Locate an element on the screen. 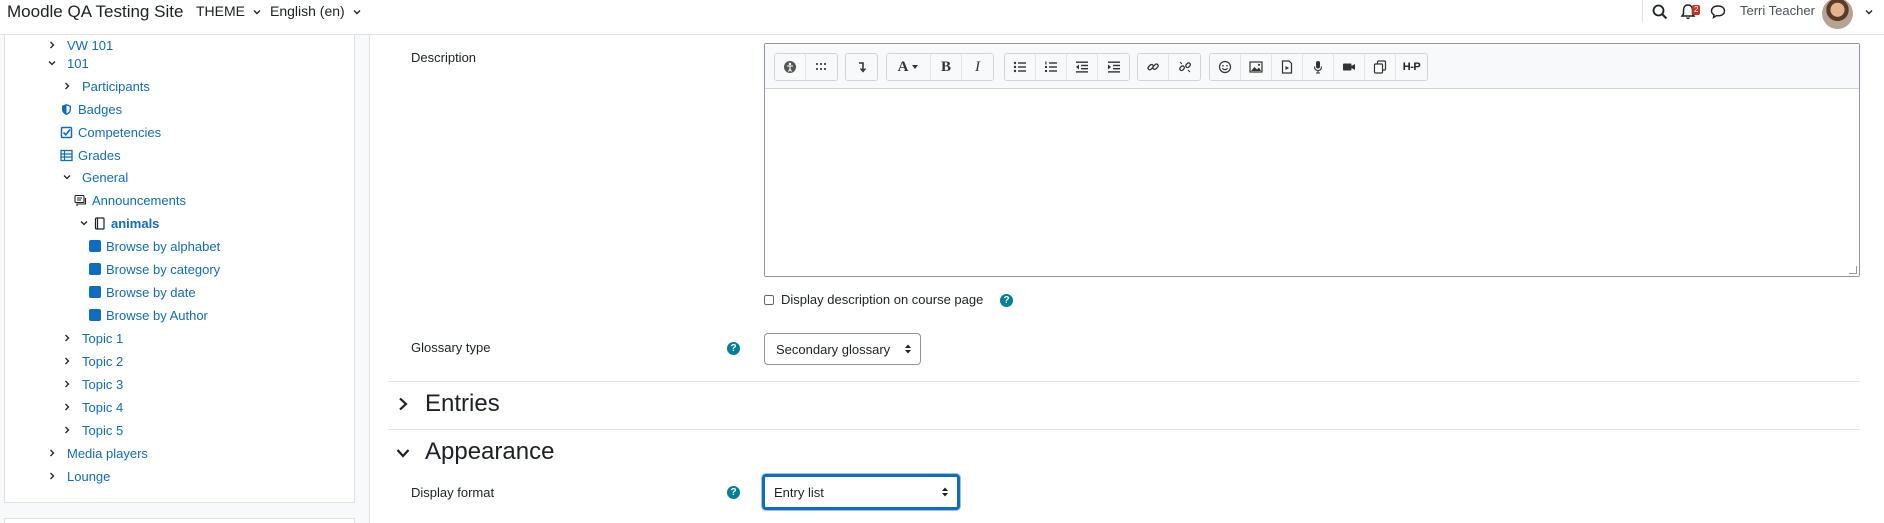 This screenshot has width=1884, height=523. tree-label: Participants is located at coordinates (116, 86).